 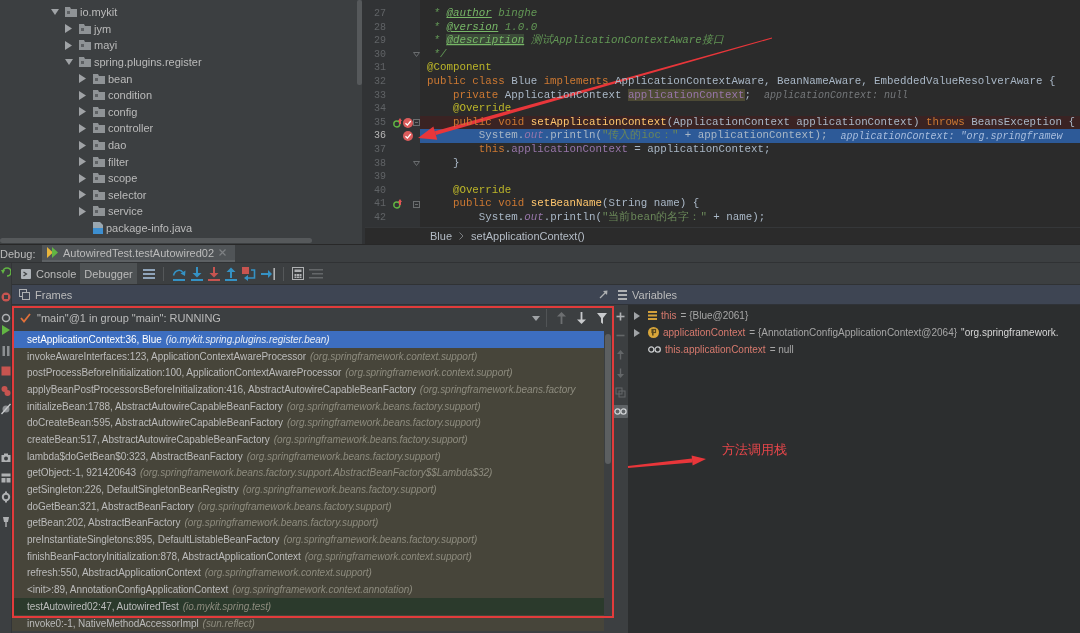 I want to click on console-icon, so click(x=26, y=273).